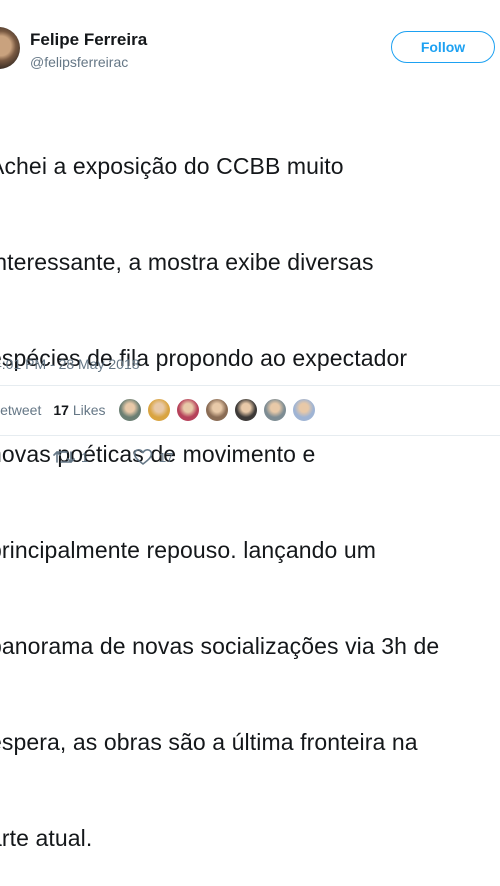  What do you see at coordinates (89, 410) in the screenshot?
I see `likes-label: Likes` at bounding box center [89, 410].